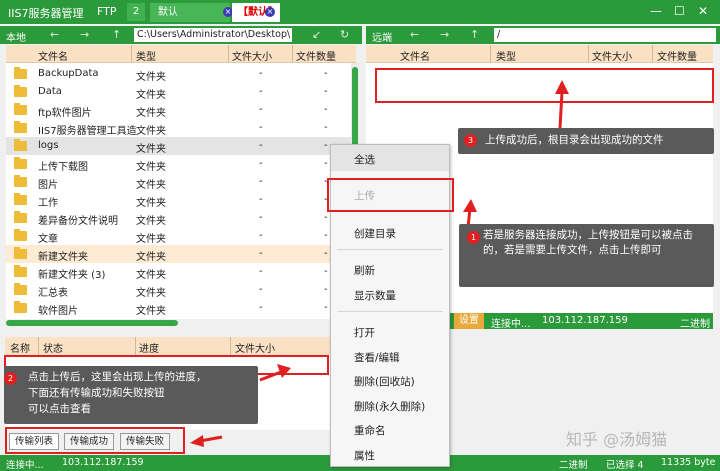 The height and width of the screenshot is (471, 720). What do you see at coordinates (16, 38) in the screenshot?
I see `local-label: 本地` at bounding box center [16, 38].